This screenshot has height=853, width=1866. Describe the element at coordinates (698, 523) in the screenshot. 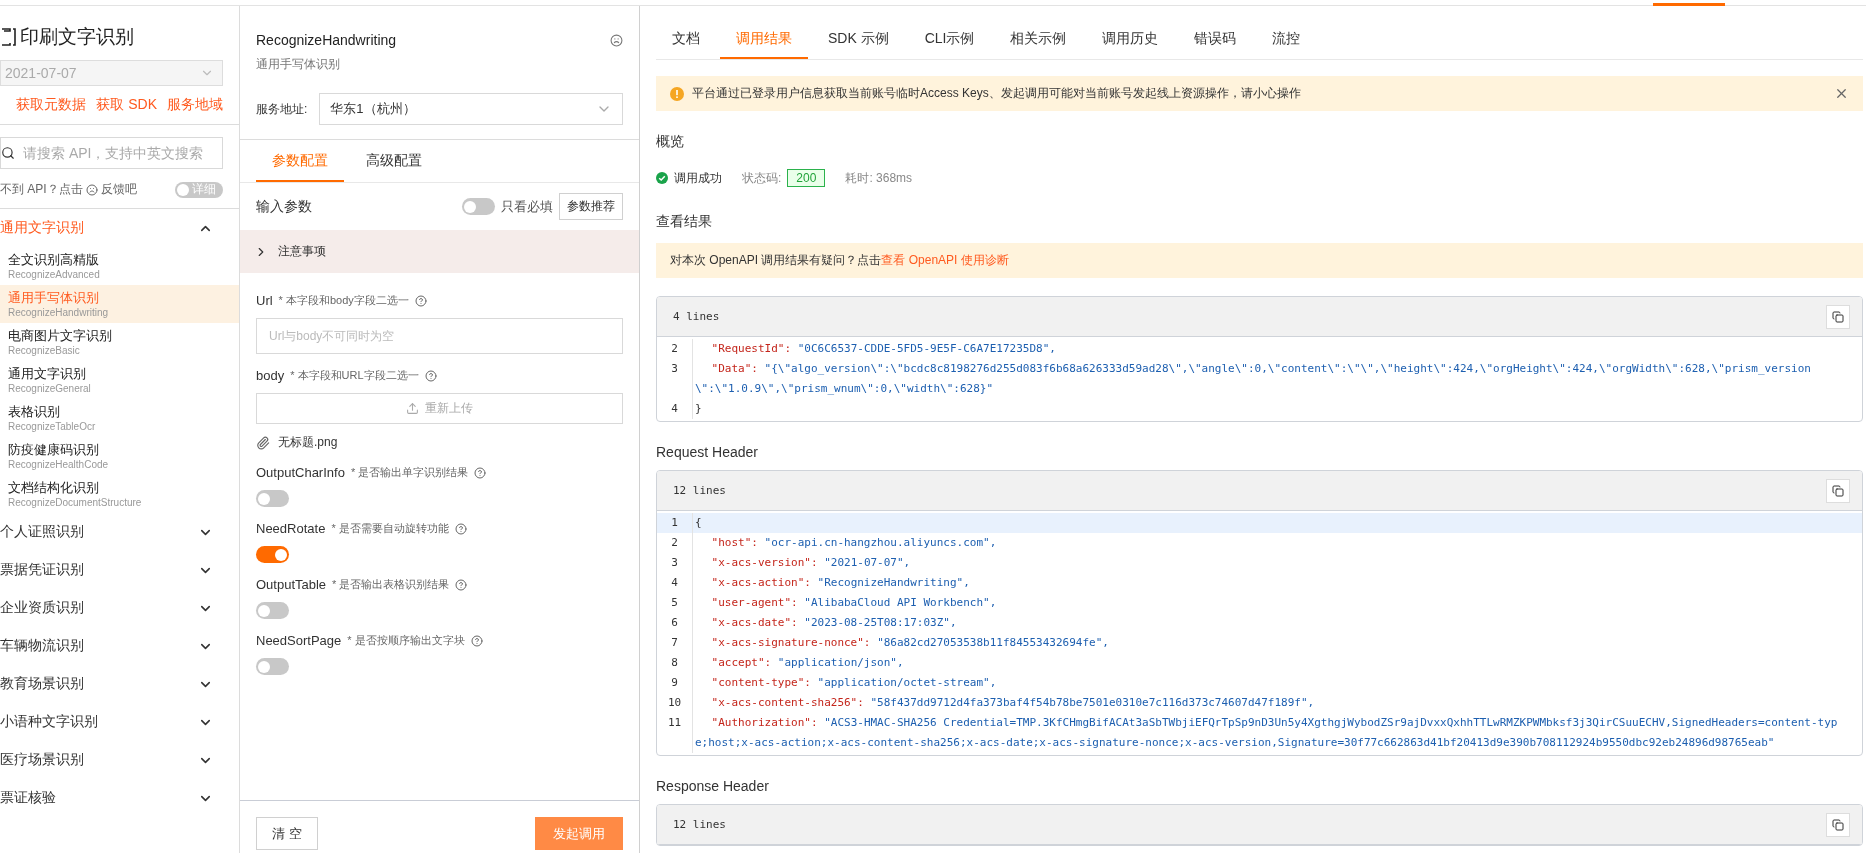

I see `code-line: {` at that location.